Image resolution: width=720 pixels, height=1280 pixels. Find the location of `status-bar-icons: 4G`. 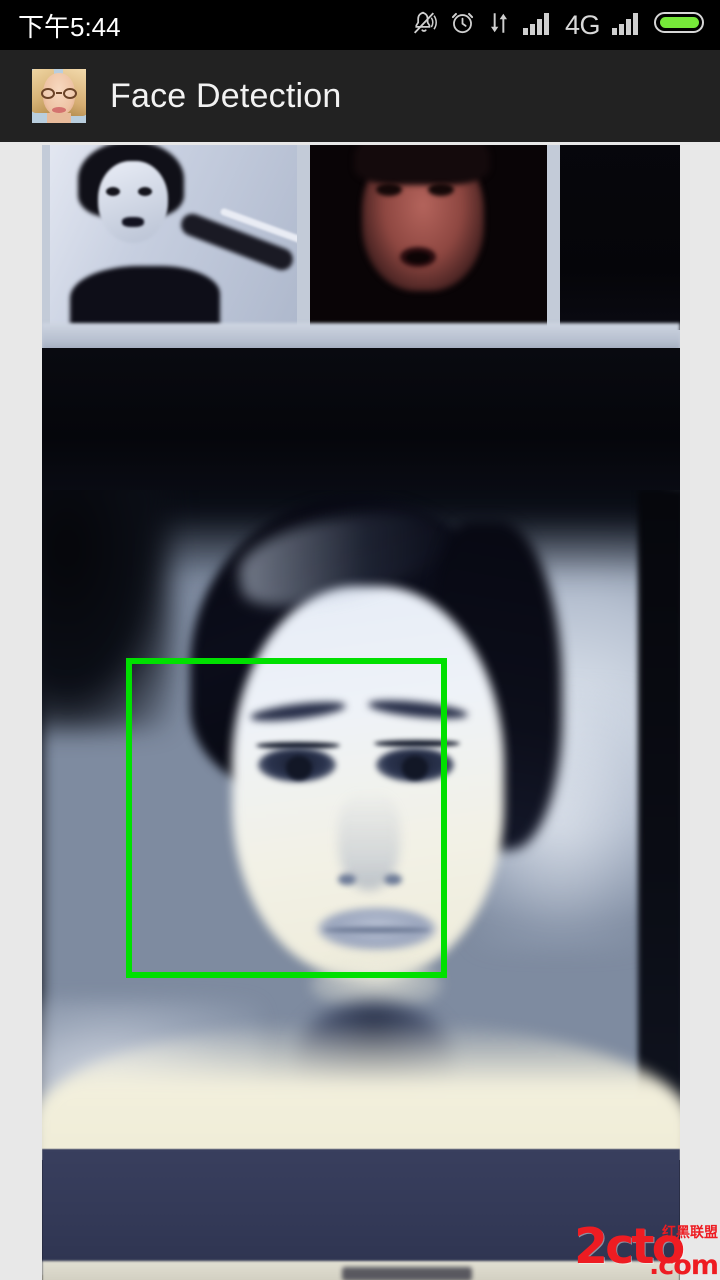

status-bar-icons: 4G is located at coordinates (558, 25).